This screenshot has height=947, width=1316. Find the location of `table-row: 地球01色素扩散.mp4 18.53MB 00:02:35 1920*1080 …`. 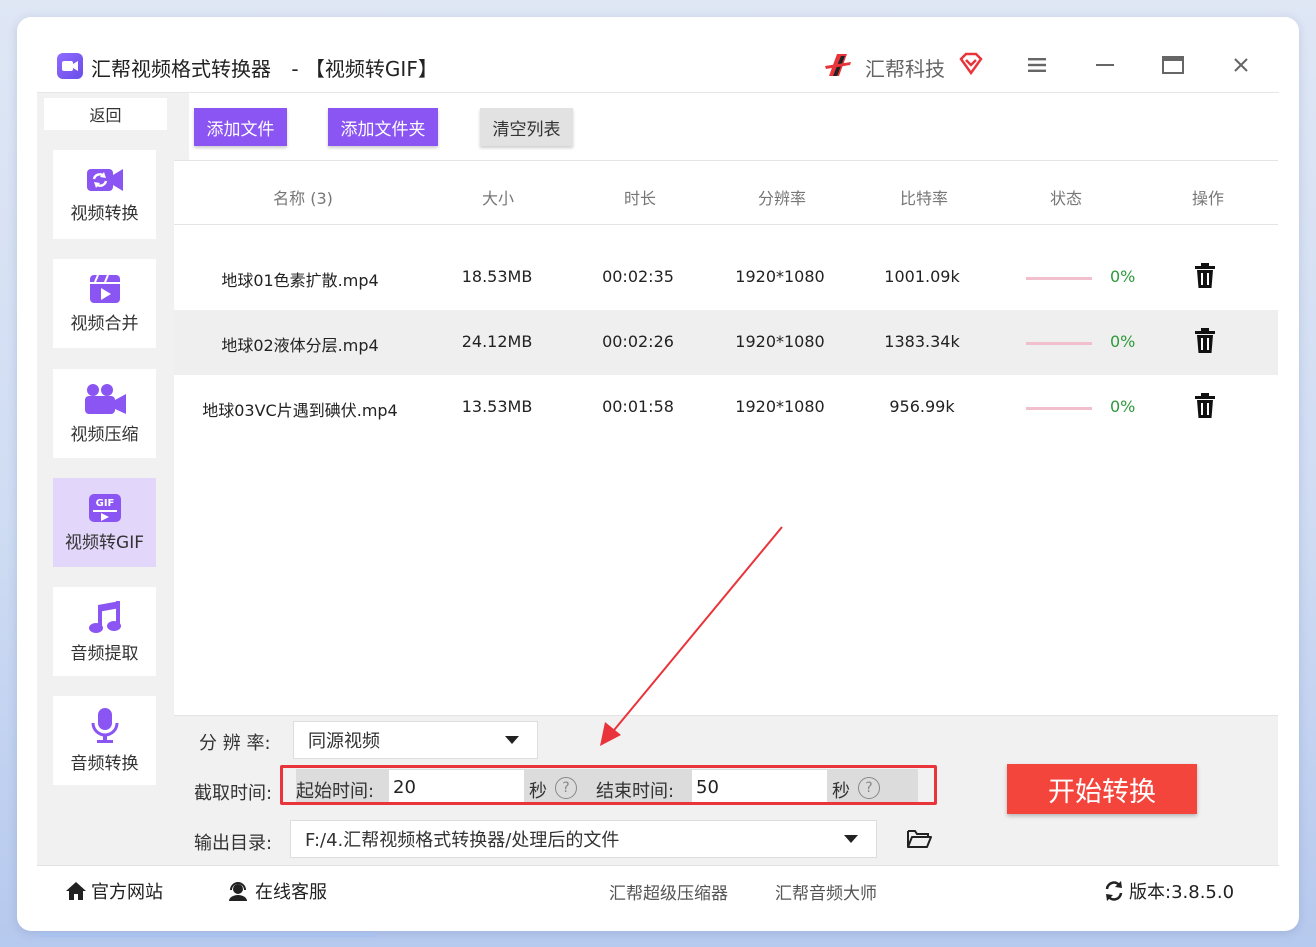

table-row: 地球01色素扩散.mp4 18.53MB 00:02:35 1920*1080 … is located at coordinates (726, 277).